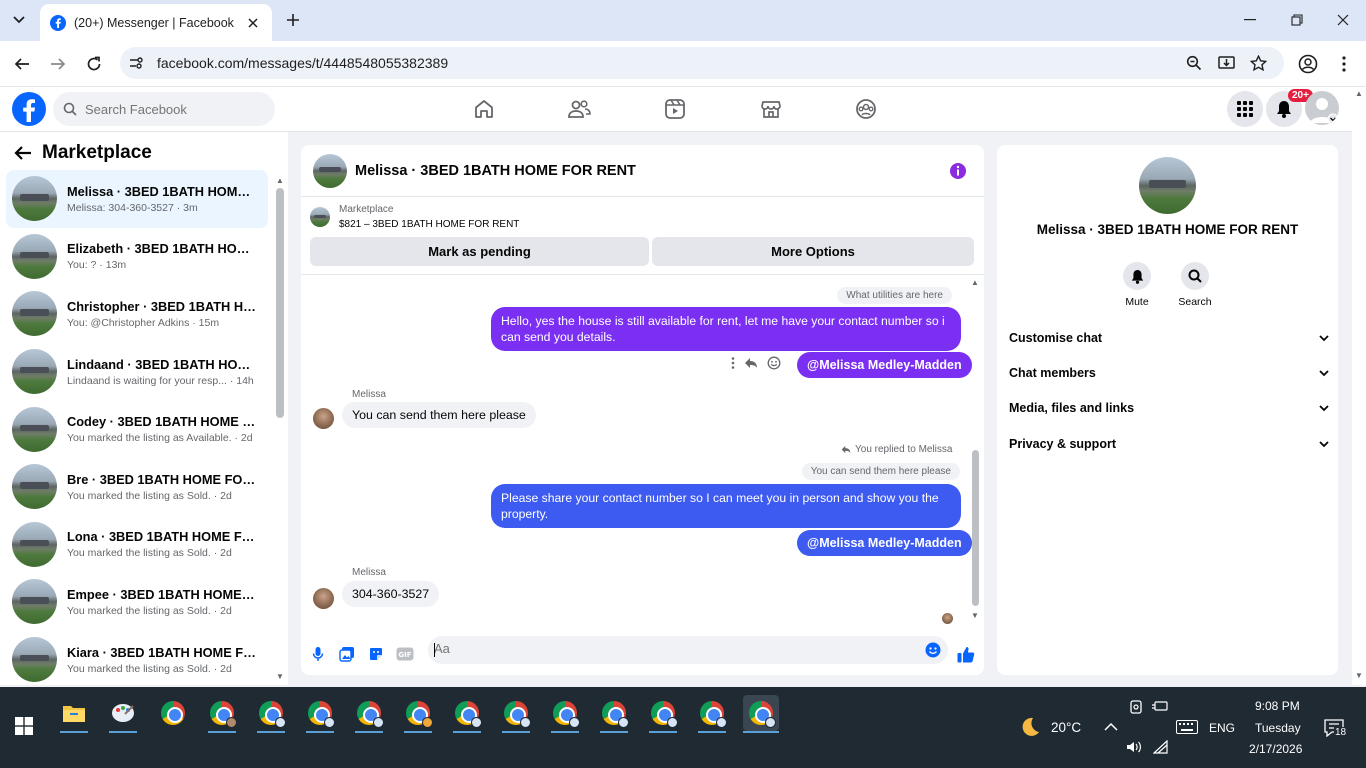 The width and height of the screenshot is (1366, 768). I want to click on scroll-down-arrow: ▼, so click(280, 676).